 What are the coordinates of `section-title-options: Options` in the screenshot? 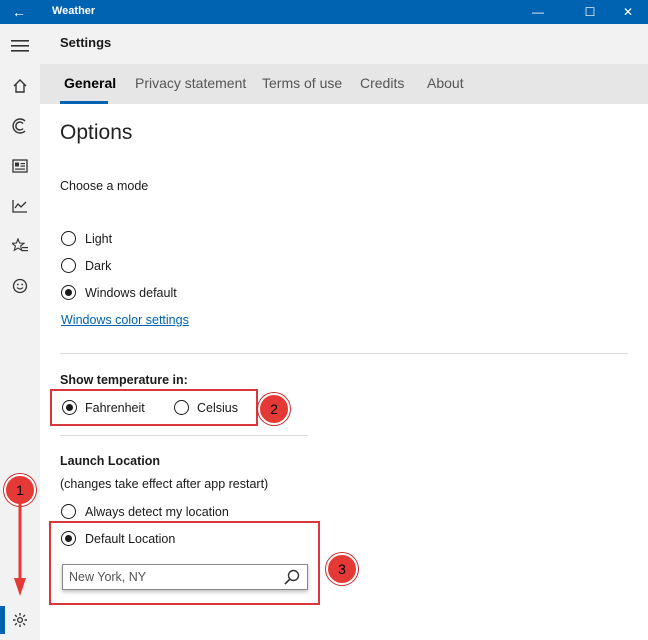 It's located at (96, 132).